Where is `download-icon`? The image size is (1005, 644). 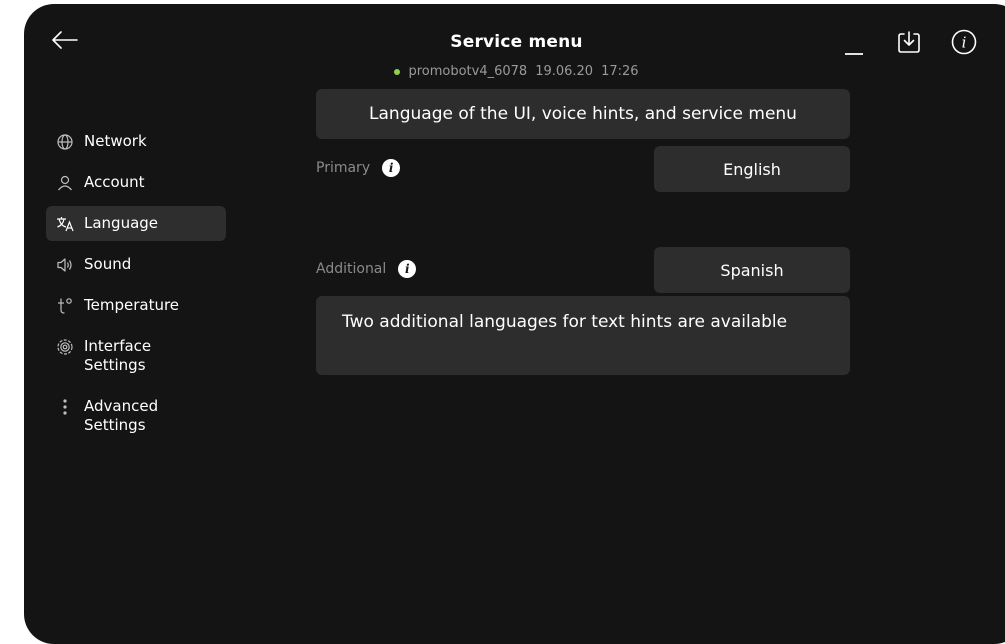 download-icon is located at coordinates (909, 44).